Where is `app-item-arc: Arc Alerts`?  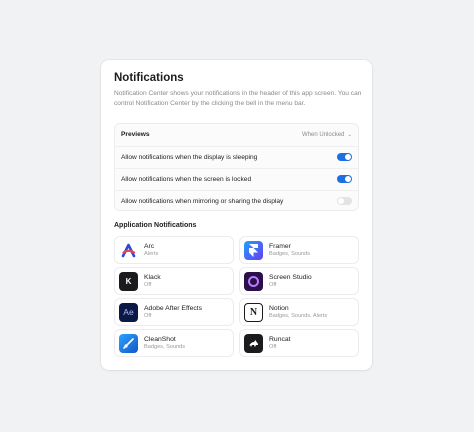
app-item-arc: Arc Alerts is located at coordinates (174, 250).